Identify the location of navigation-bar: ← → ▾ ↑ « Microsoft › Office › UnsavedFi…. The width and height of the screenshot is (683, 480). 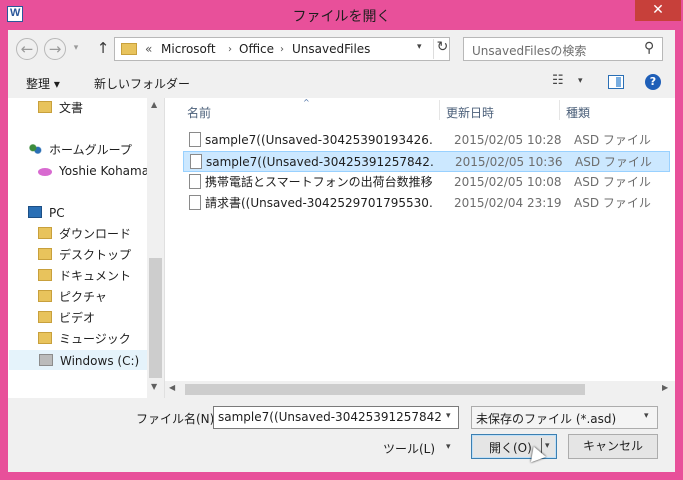
(341, 49).